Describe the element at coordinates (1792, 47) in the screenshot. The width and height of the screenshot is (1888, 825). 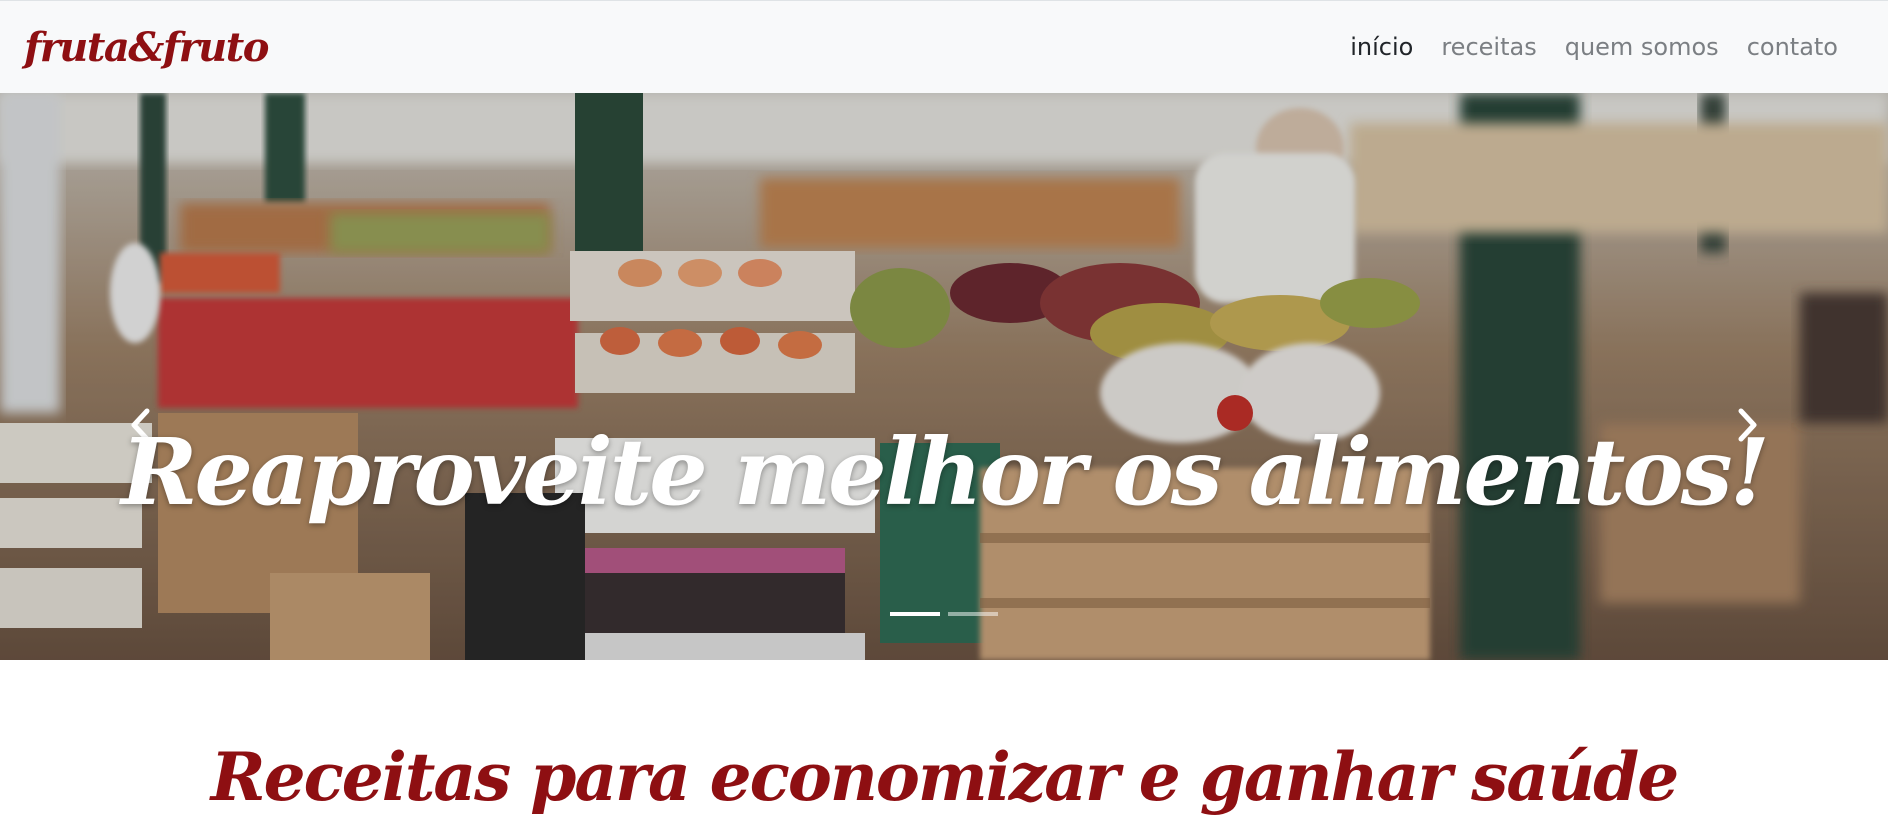
I see `nav-link-contato: contato` at that location.